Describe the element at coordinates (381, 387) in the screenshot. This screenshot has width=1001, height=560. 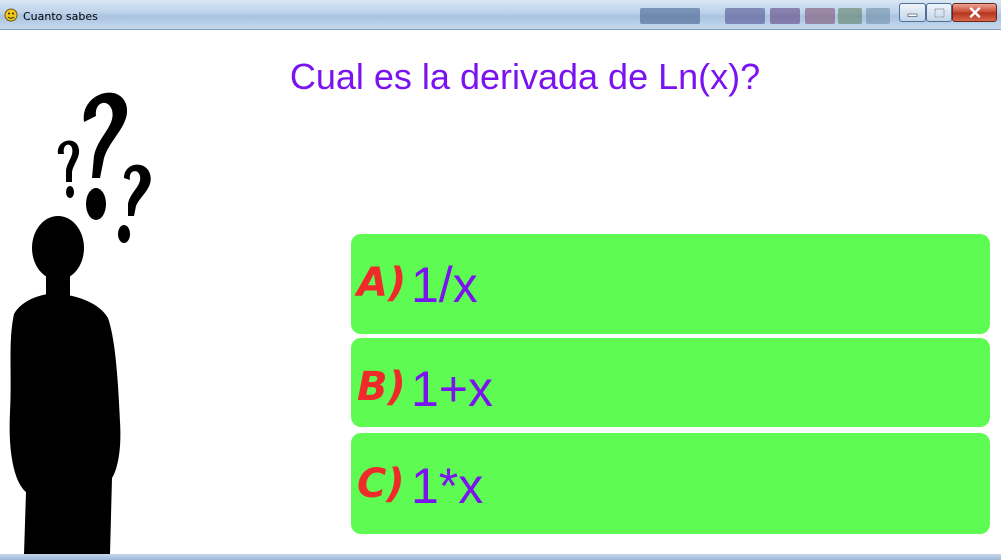
I see `answer-letter: B)` at that location.